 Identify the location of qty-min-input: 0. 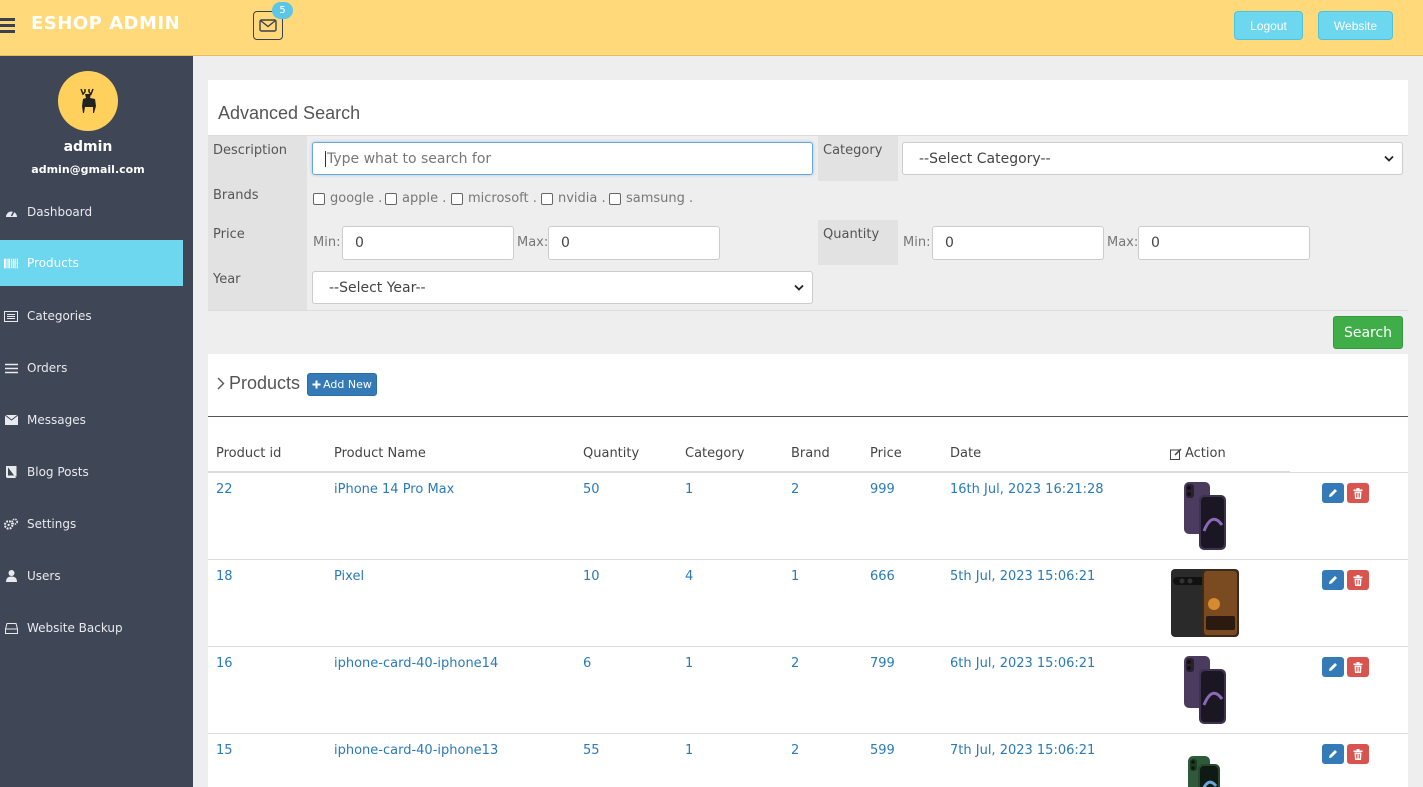
(1018, 243).